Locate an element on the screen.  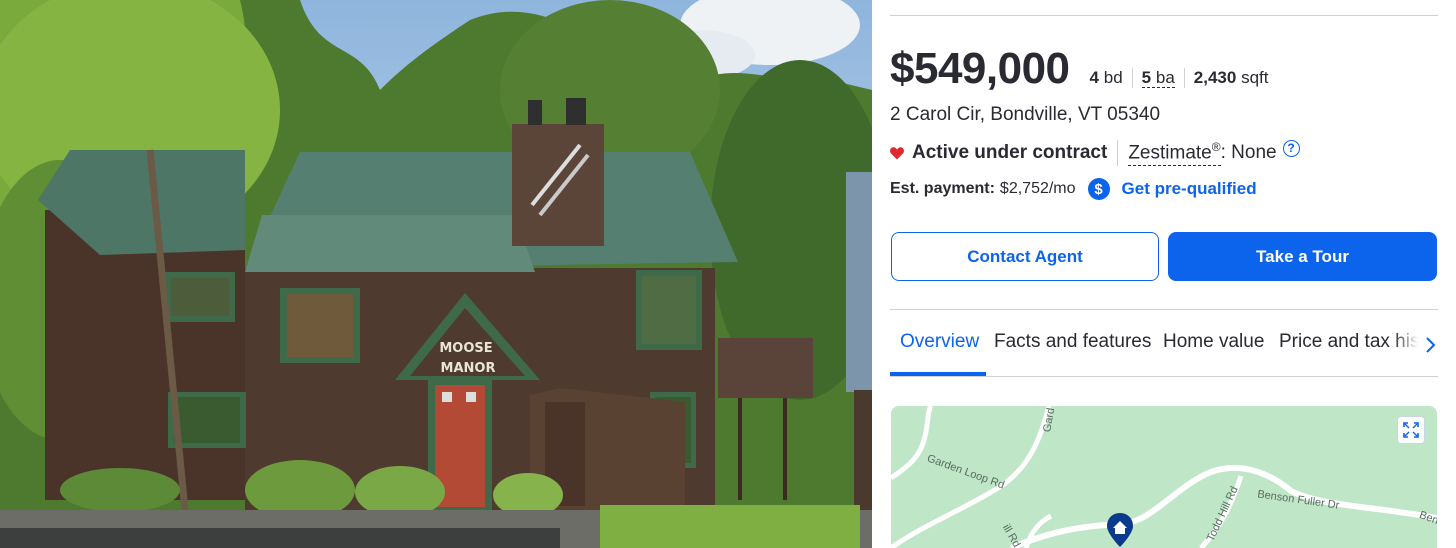
sign-line1: MOOSE is located at coordinates (465, 348).